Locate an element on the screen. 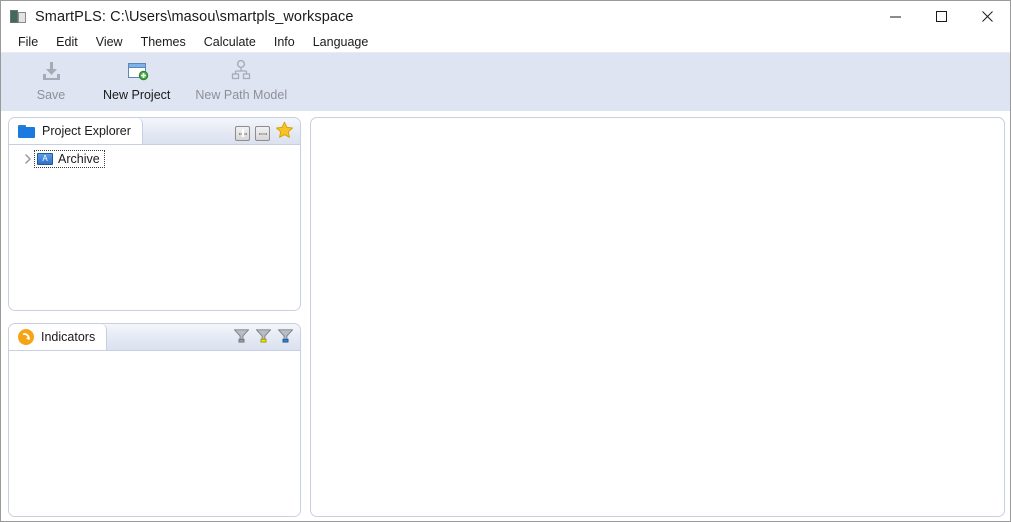 This screenshot has height=522, width=1011. indicators-list is located at coordinates (154, 433).